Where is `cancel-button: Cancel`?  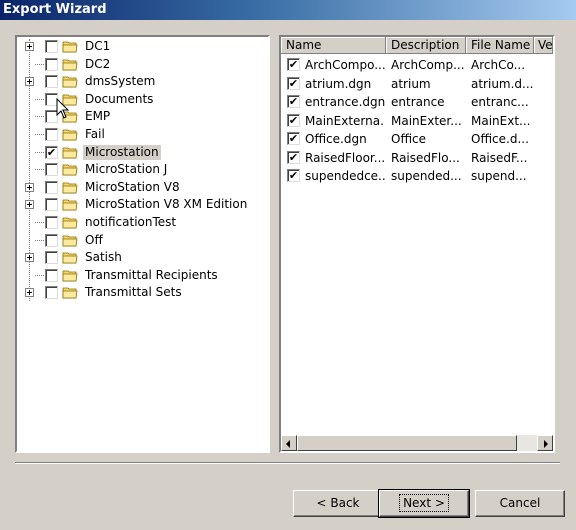
cancel-button: Cancel is located at coordinates (520, 503).